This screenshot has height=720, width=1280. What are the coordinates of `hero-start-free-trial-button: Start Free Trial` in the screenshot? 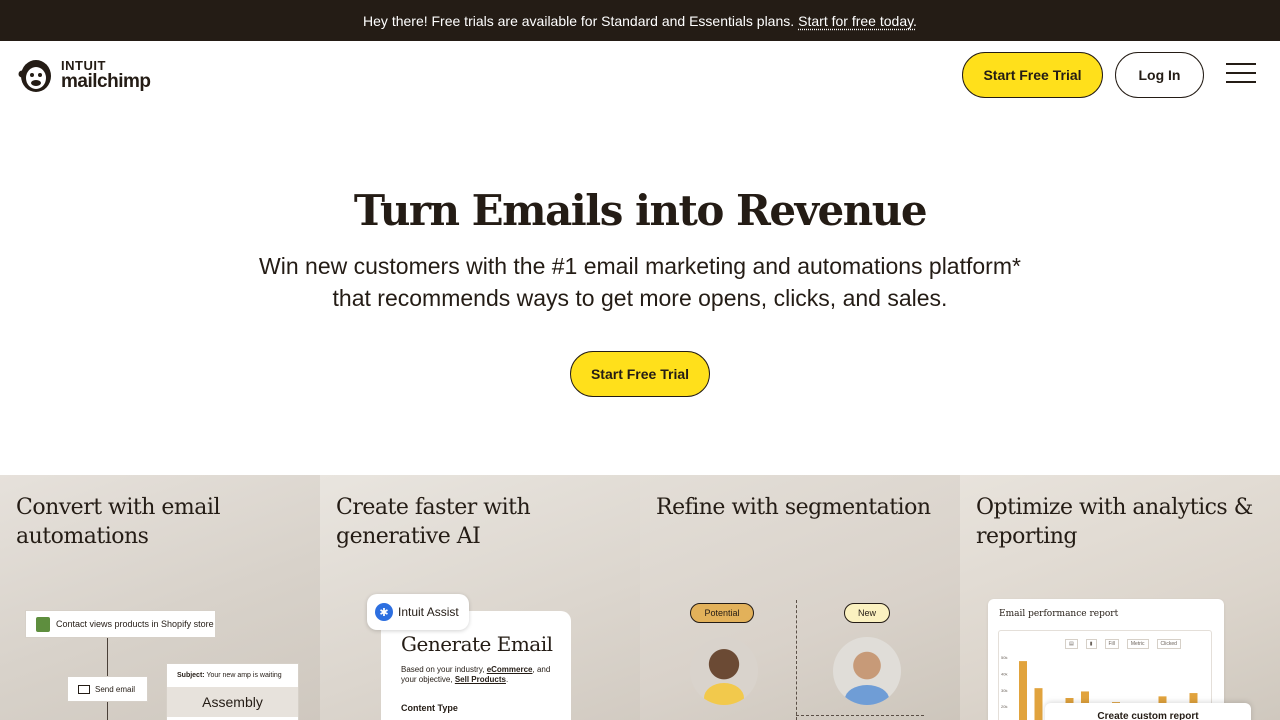 It's located at (640, 374).